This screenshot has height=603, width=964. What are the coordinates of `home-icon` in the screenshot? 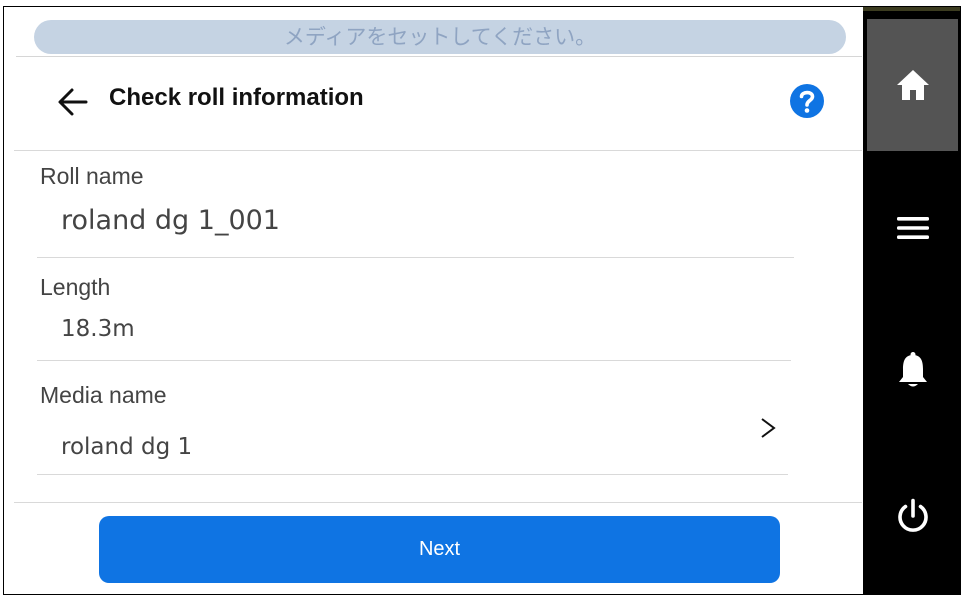 It's located at (912, 85).